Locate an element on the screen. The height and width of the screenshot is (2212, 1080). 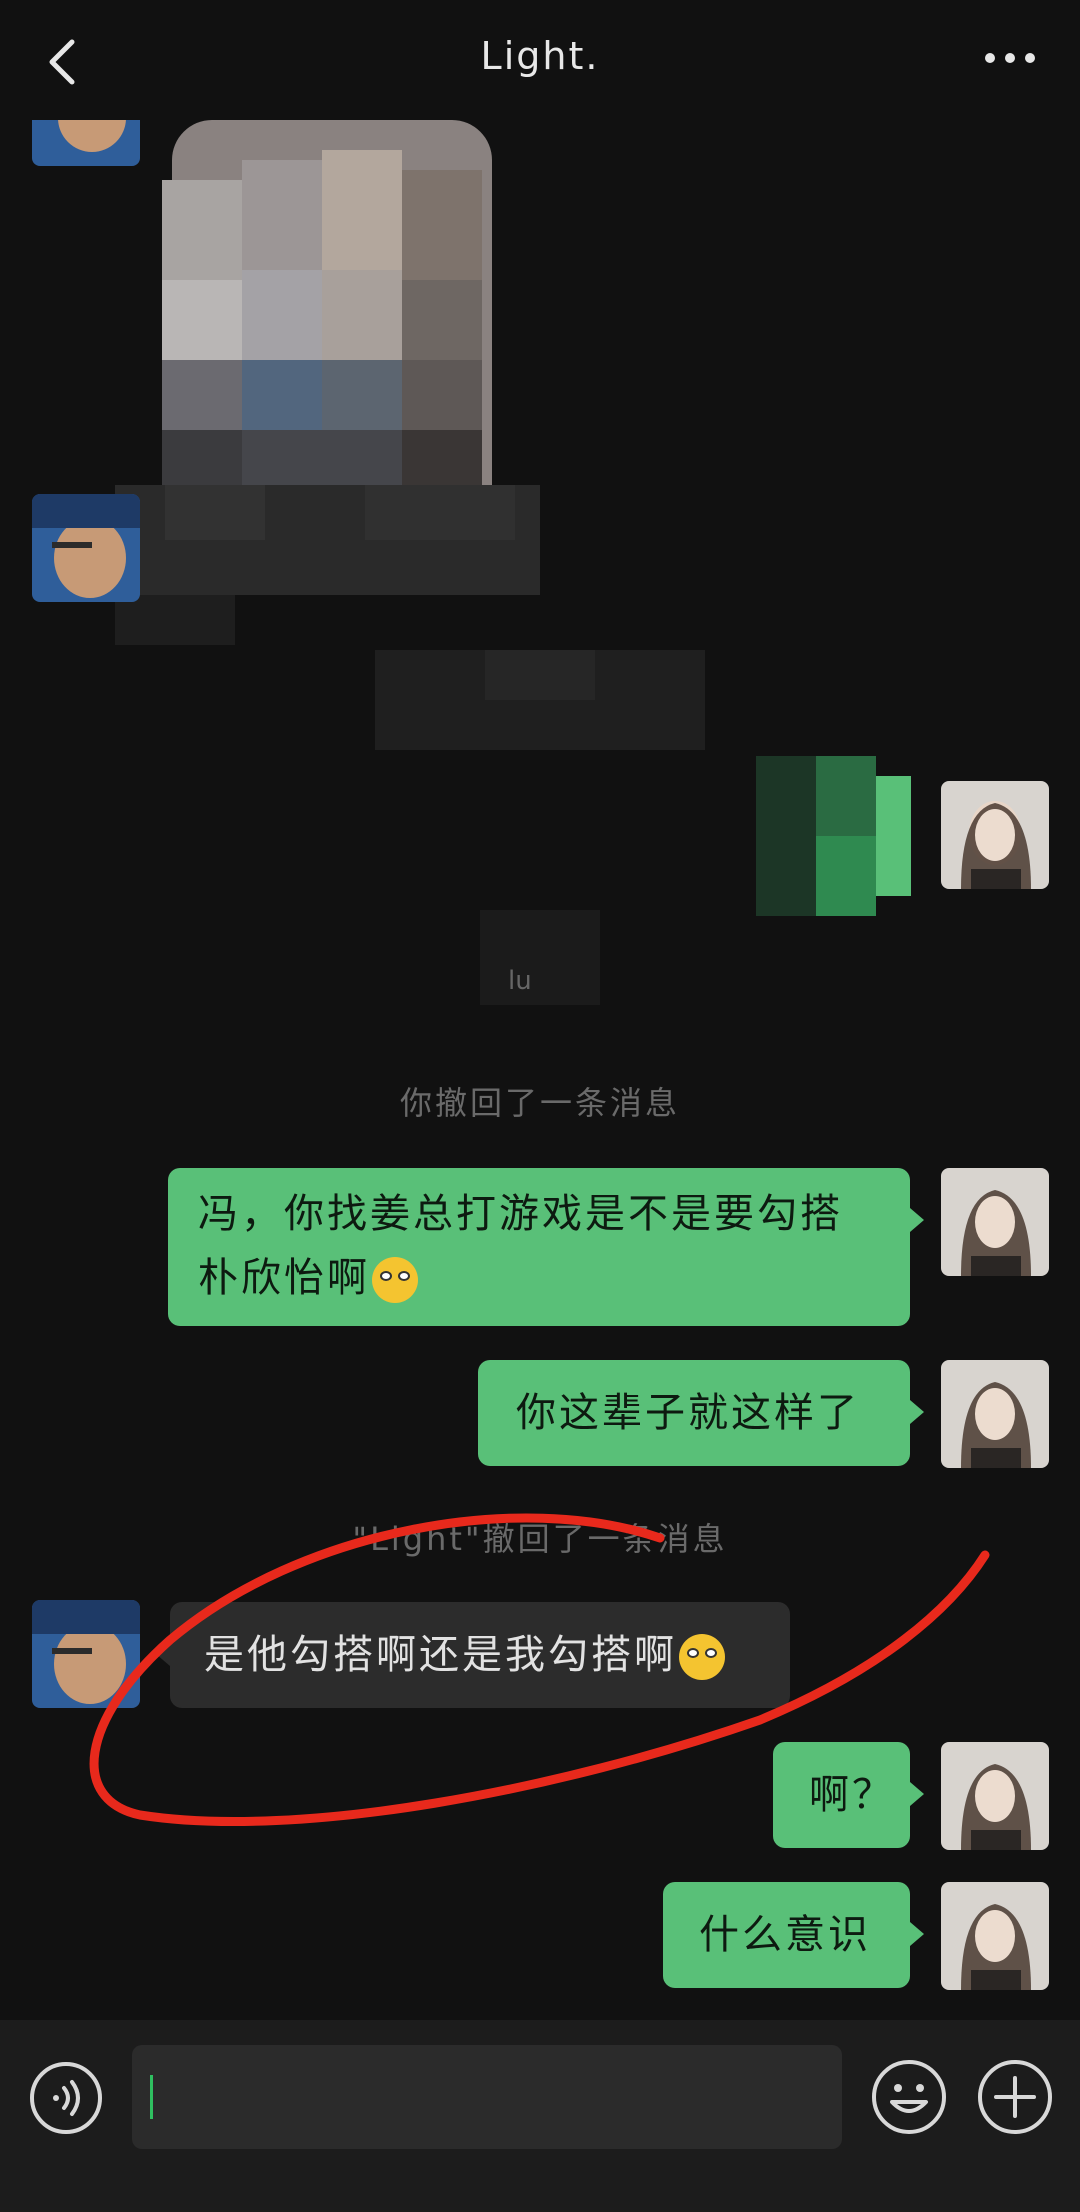
message-text: 啊？ is located at coordinates (852, 1795).